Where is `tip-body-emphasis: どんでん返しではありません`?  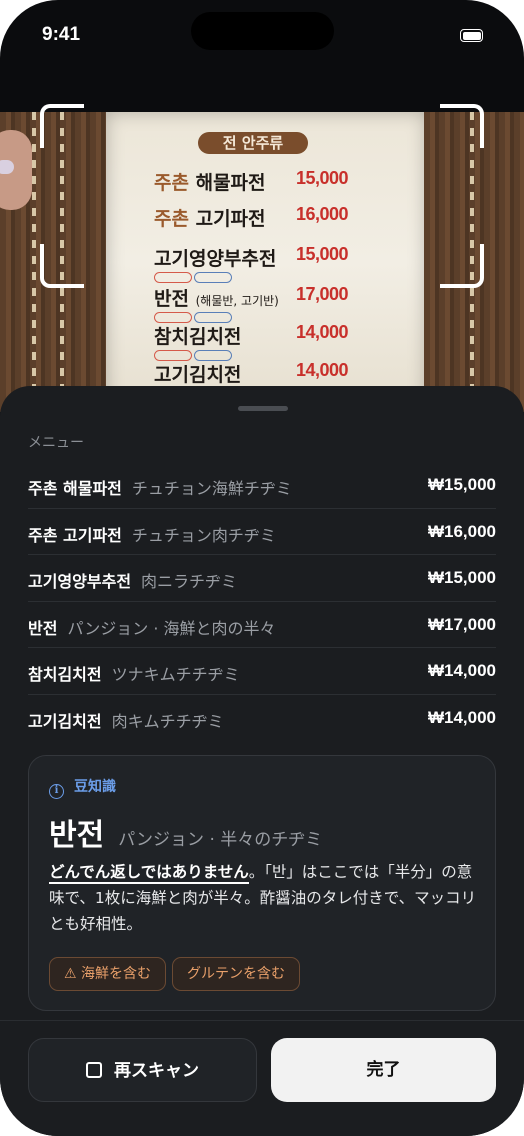
tip-body-emphasis: どんでん返しではありません is located at coordinates (149, 873).